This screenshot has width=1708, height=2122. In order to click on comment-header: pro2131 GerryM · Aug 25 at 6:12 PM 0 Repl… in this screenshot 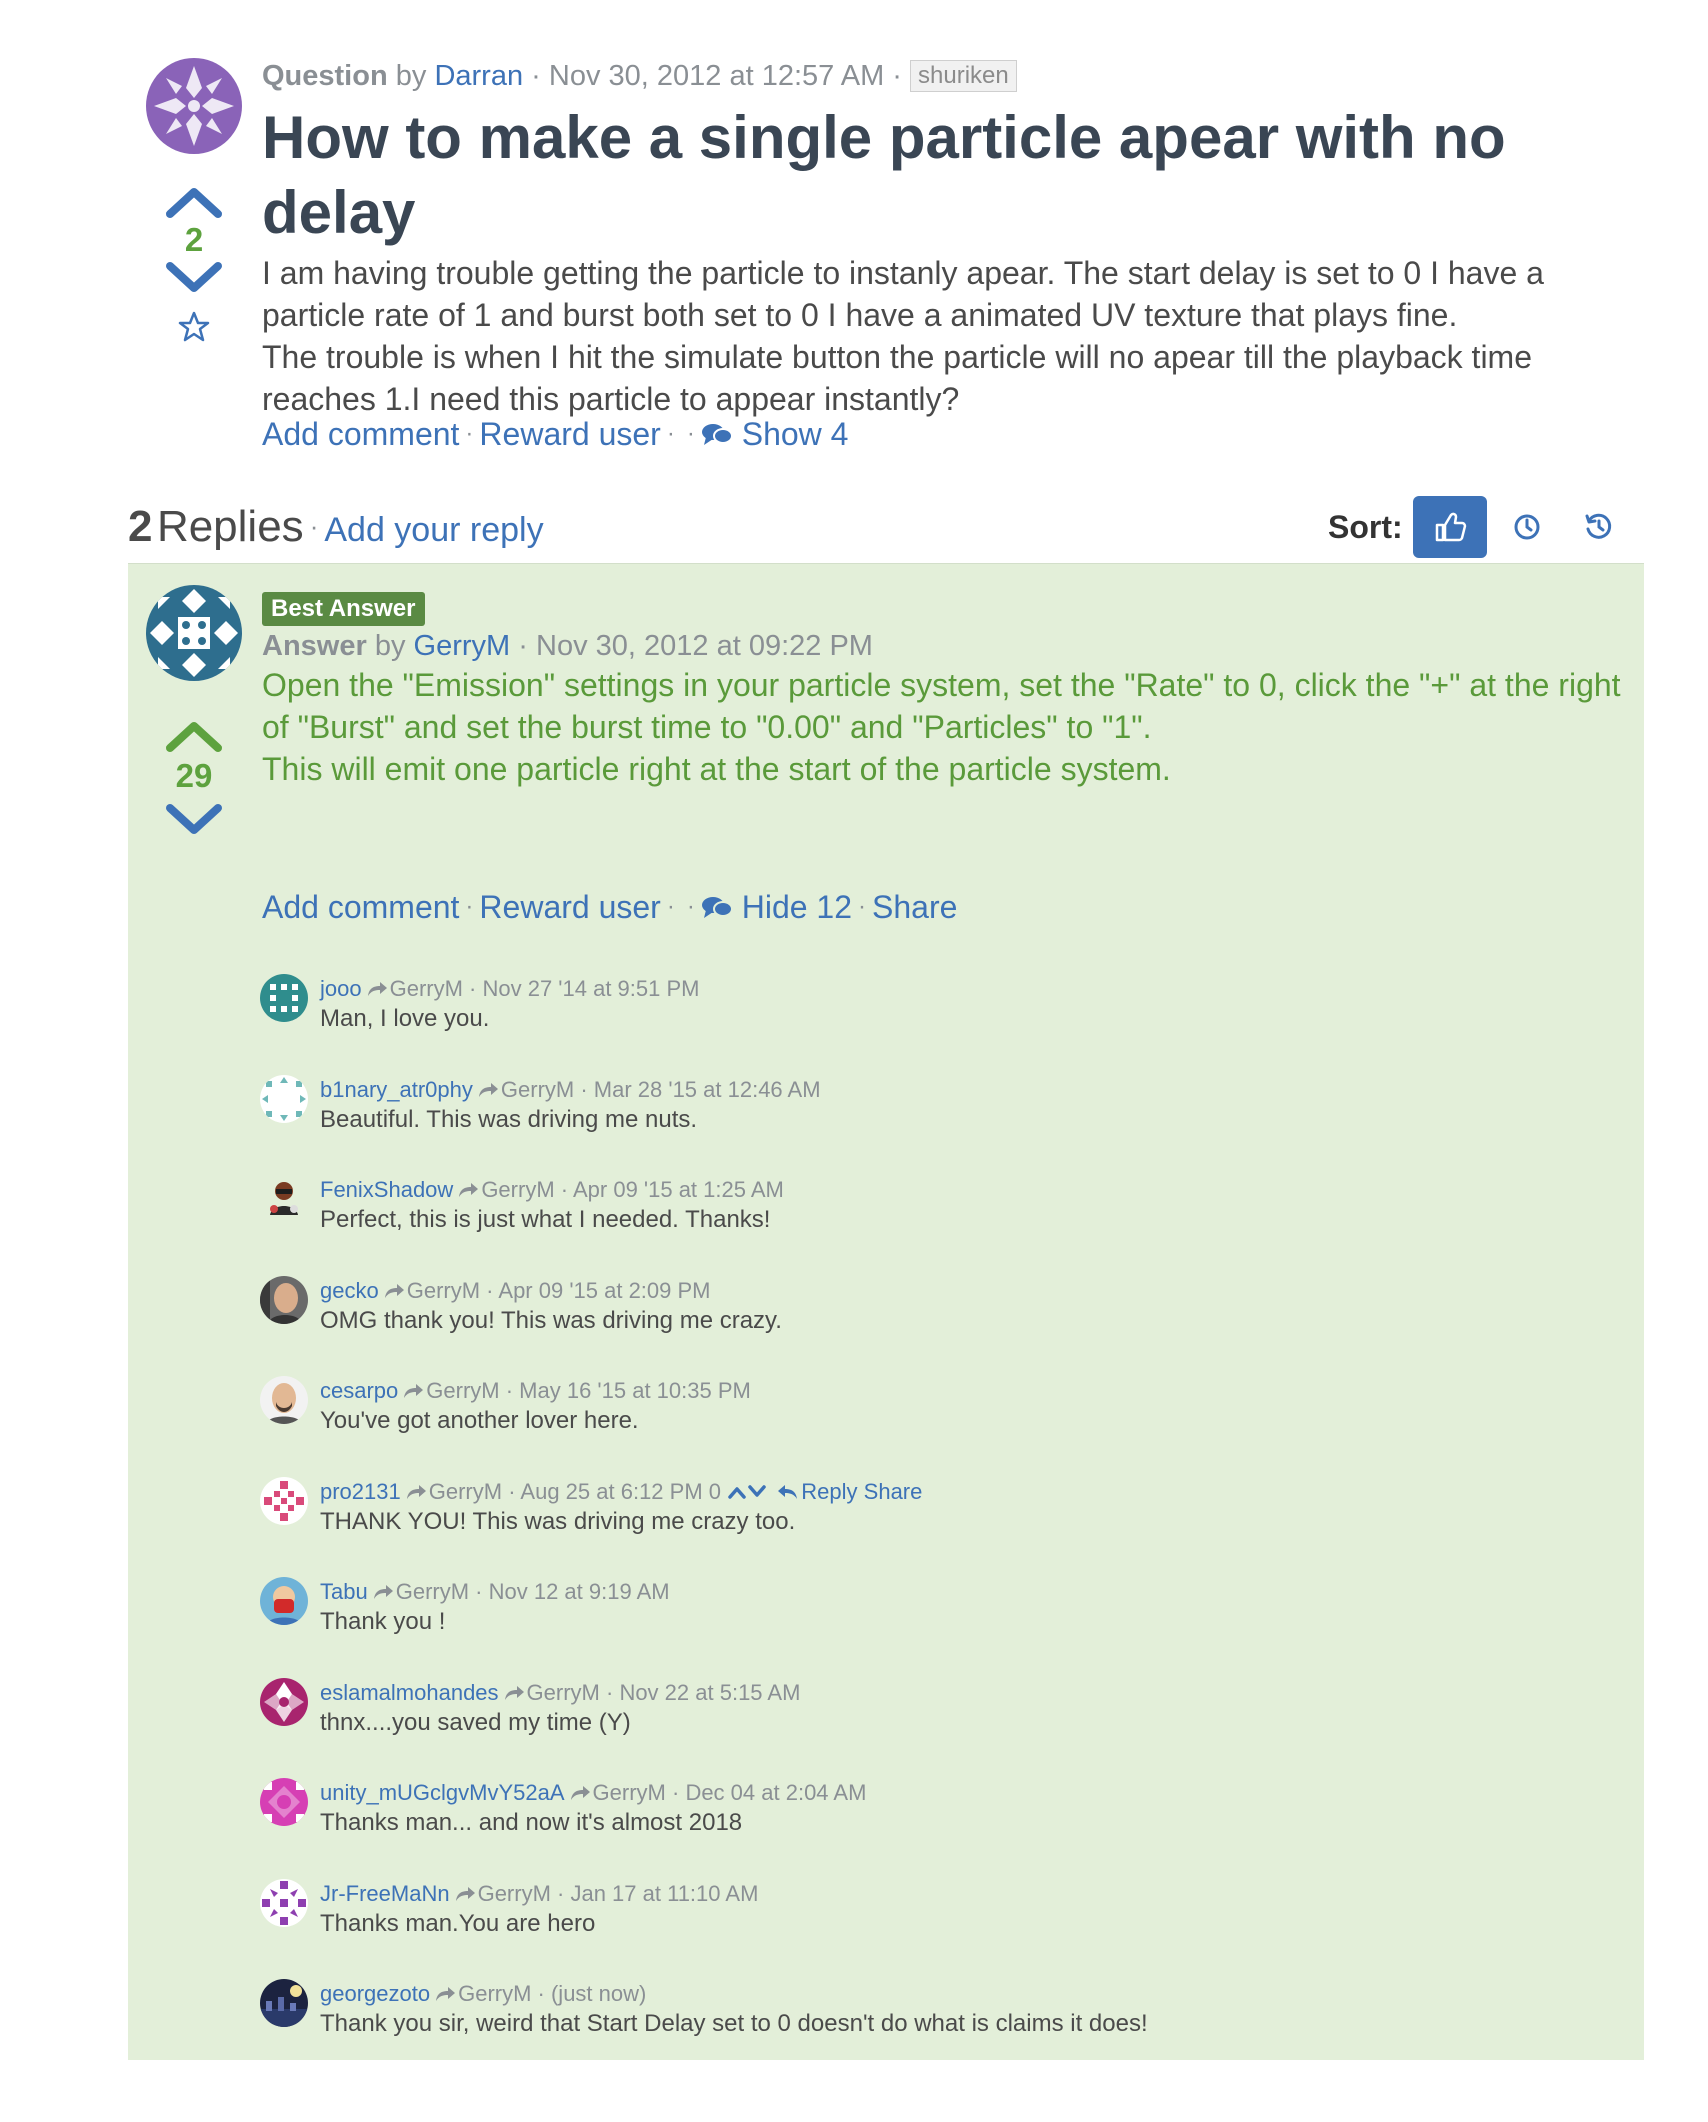, I will do `click(621, 1491)`.